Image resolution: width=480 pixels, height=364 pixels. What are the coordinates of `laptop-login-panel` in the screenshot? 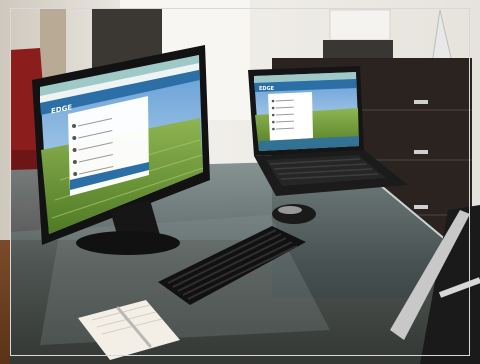 It's located at (290, 116).